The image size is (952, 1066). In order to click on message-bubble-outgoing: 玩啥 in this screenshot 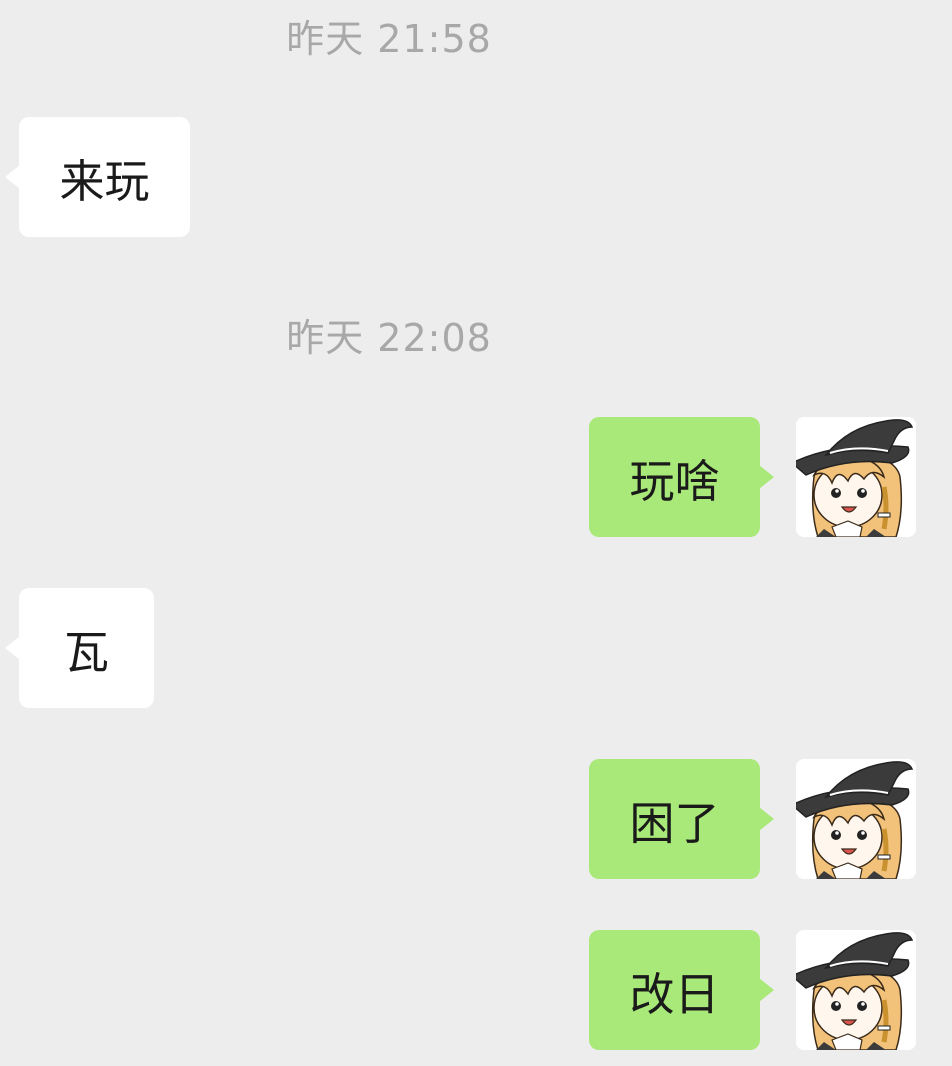, I will do `click(681, 477)`.